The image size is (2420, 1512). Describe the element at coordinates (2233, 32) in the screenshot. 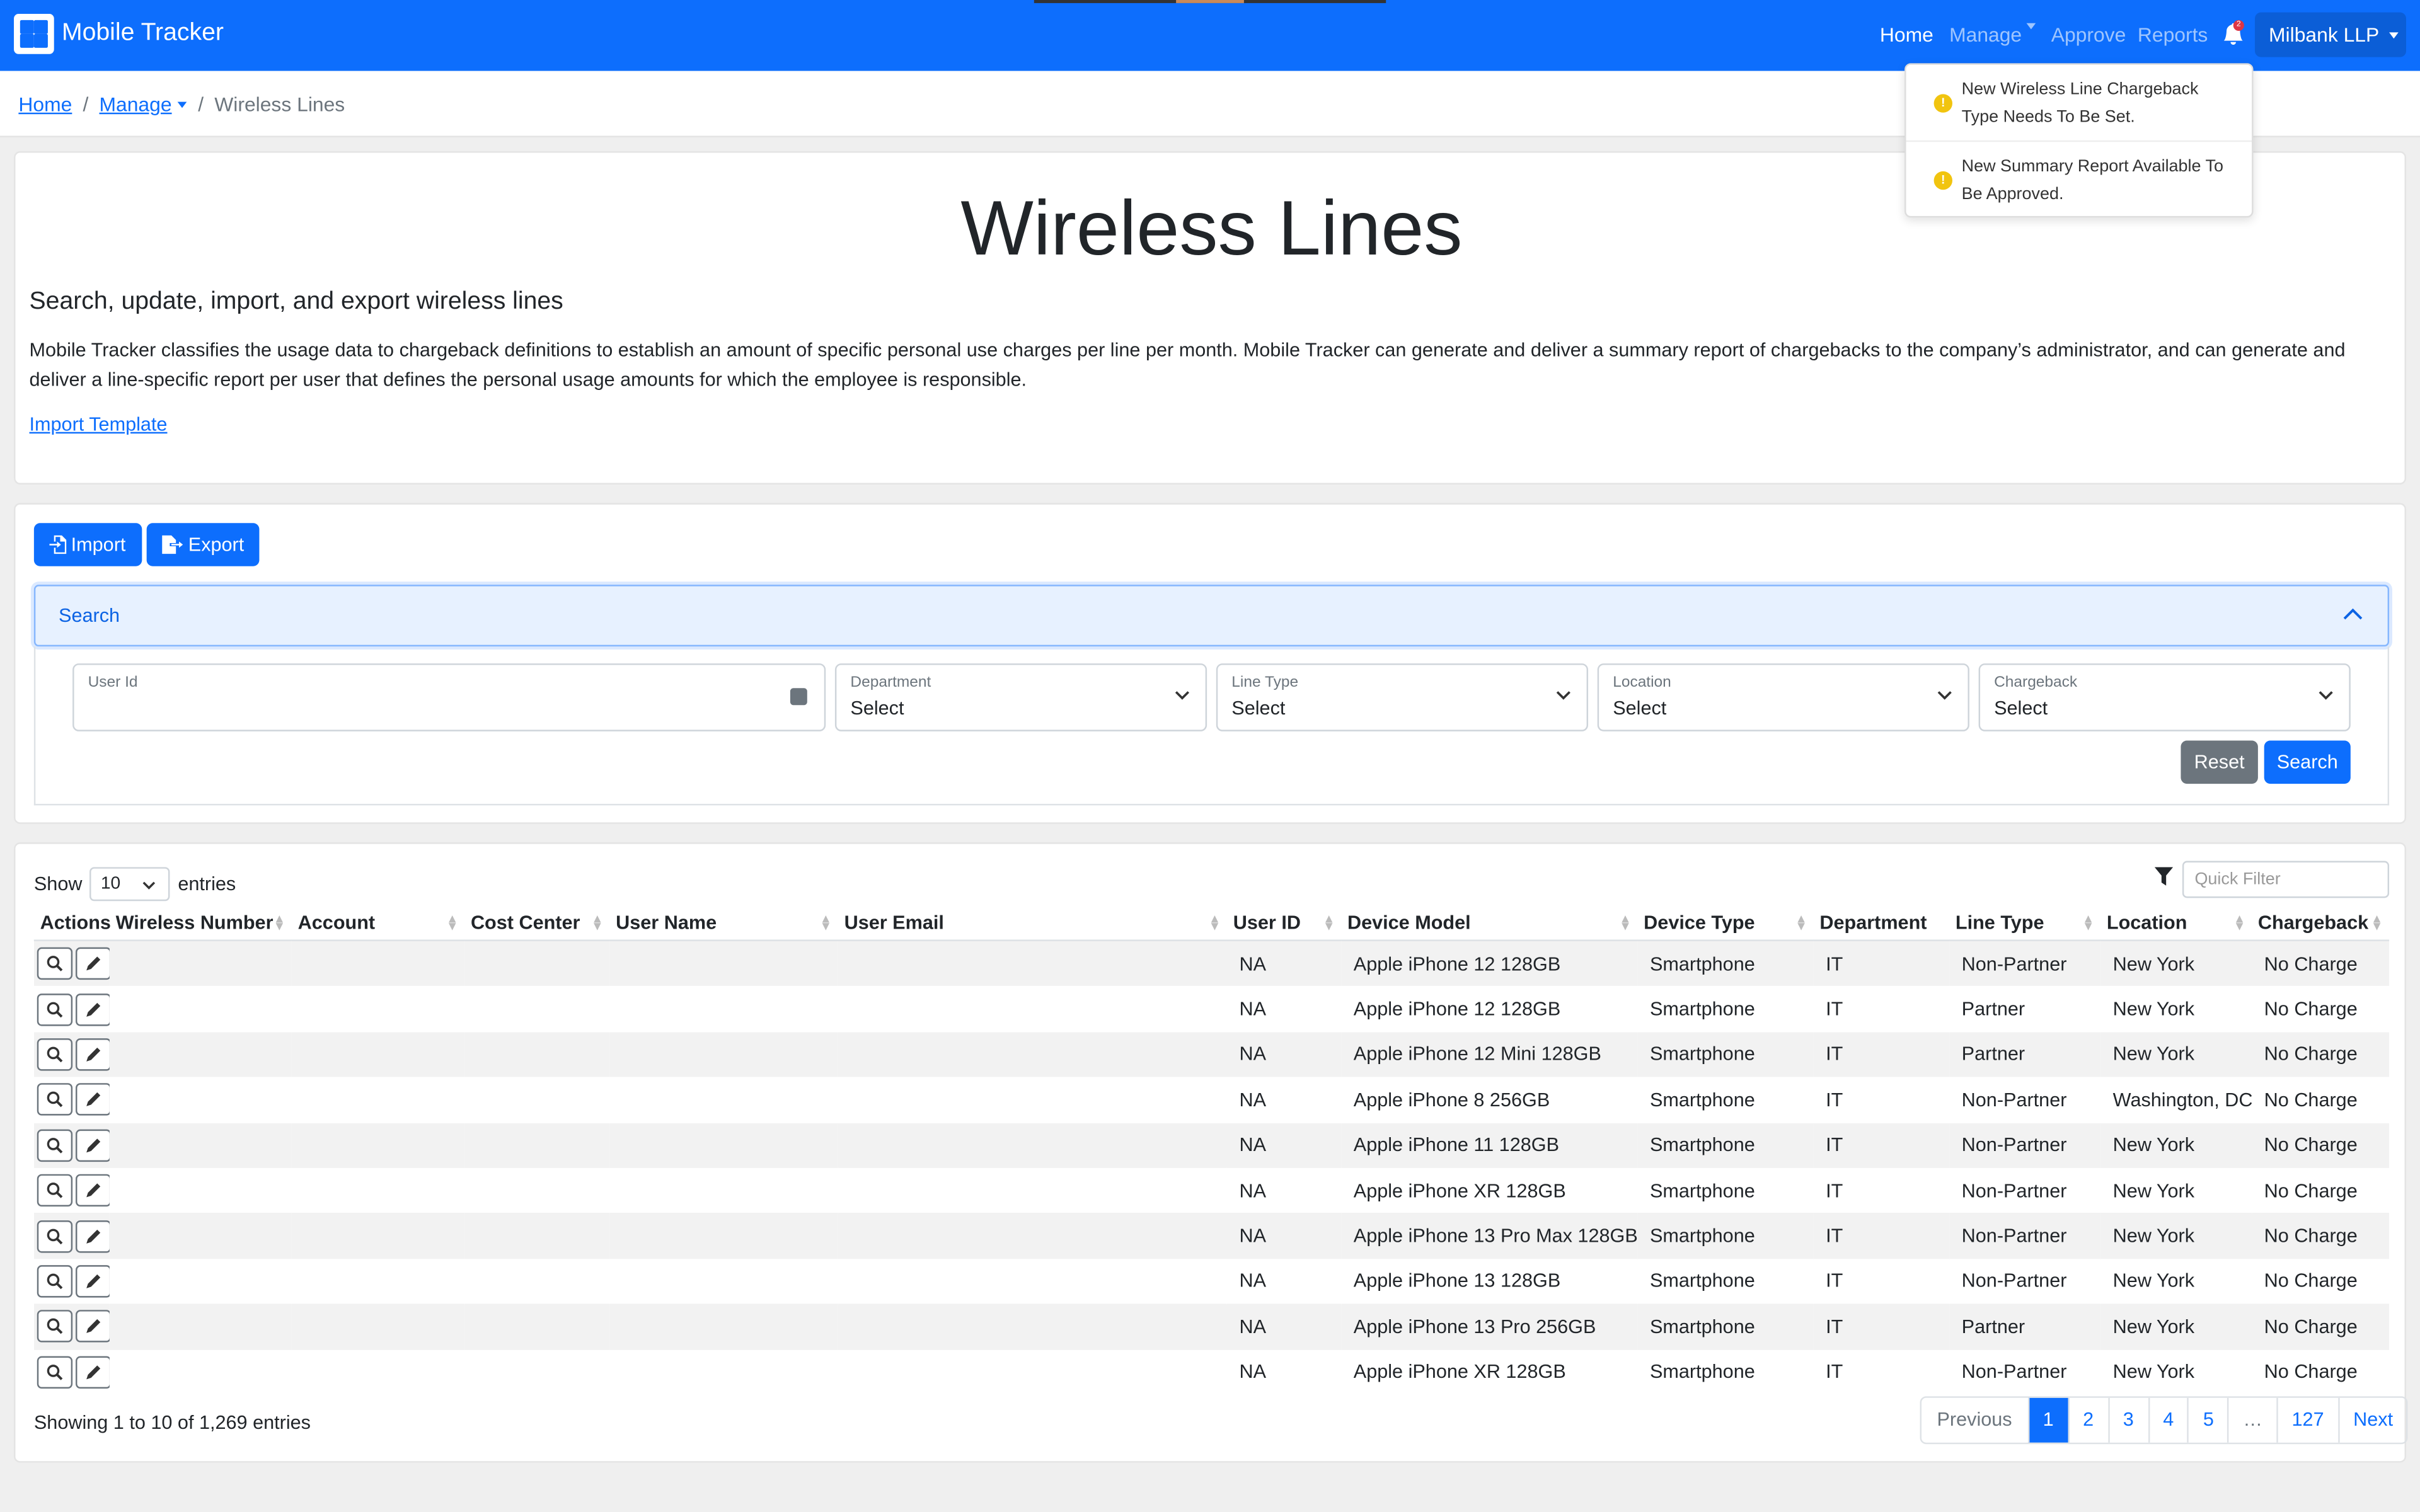

I see `notifications-bell: 2` at that location.